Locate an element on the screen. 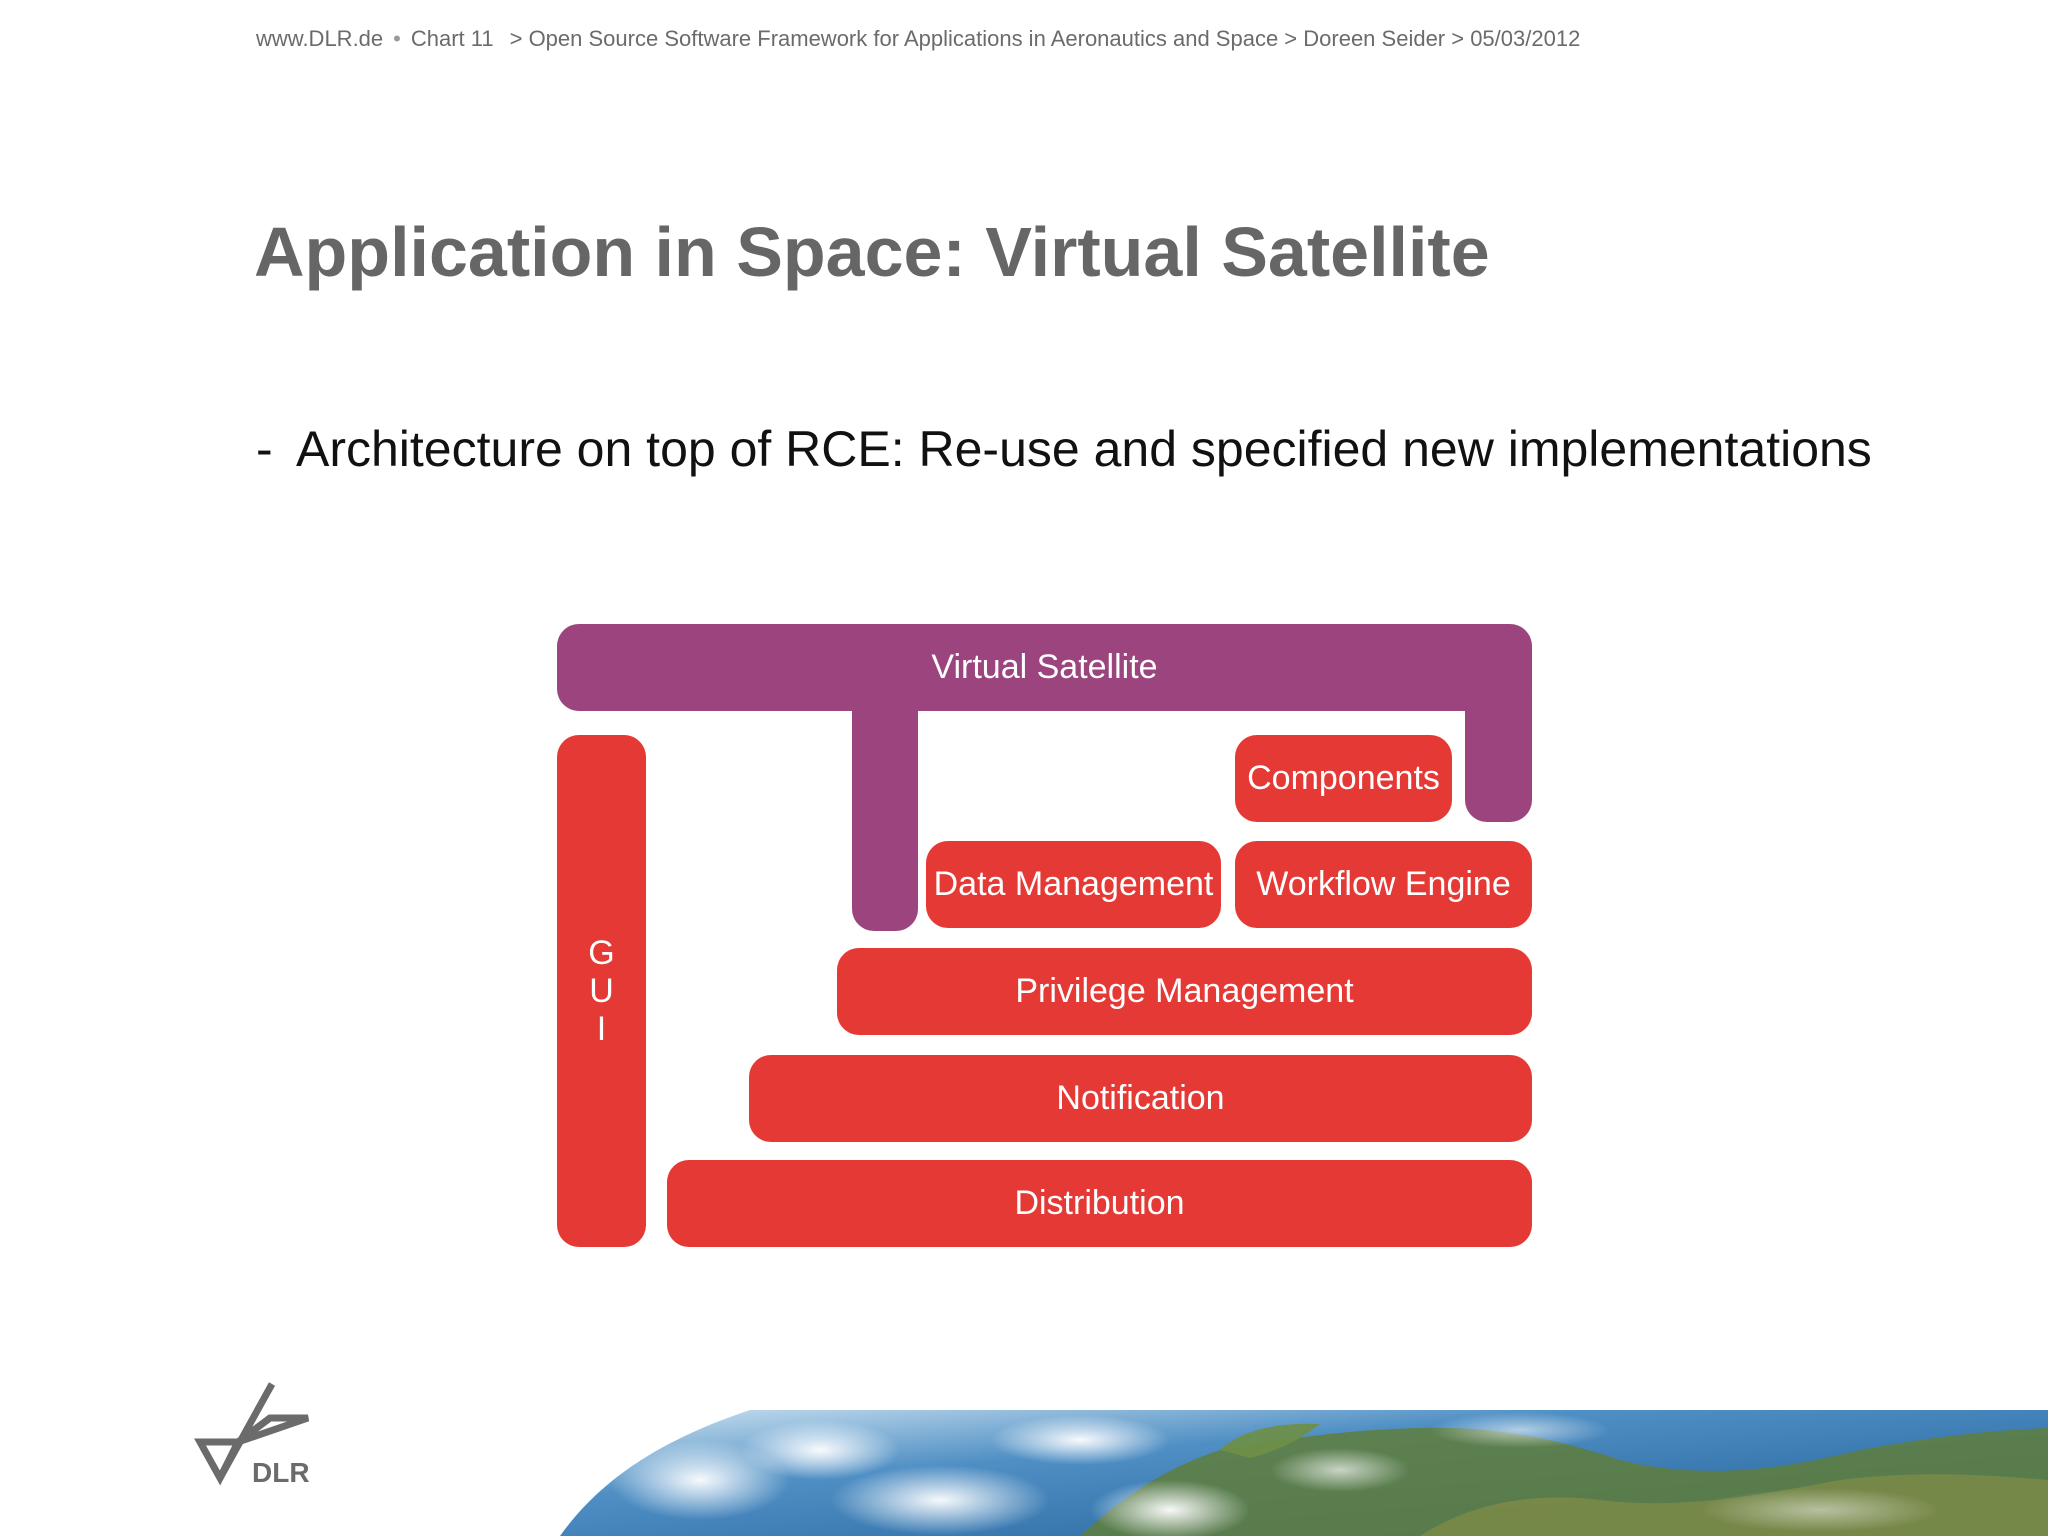  components-block: Components is located at coordinates (1343, 778).